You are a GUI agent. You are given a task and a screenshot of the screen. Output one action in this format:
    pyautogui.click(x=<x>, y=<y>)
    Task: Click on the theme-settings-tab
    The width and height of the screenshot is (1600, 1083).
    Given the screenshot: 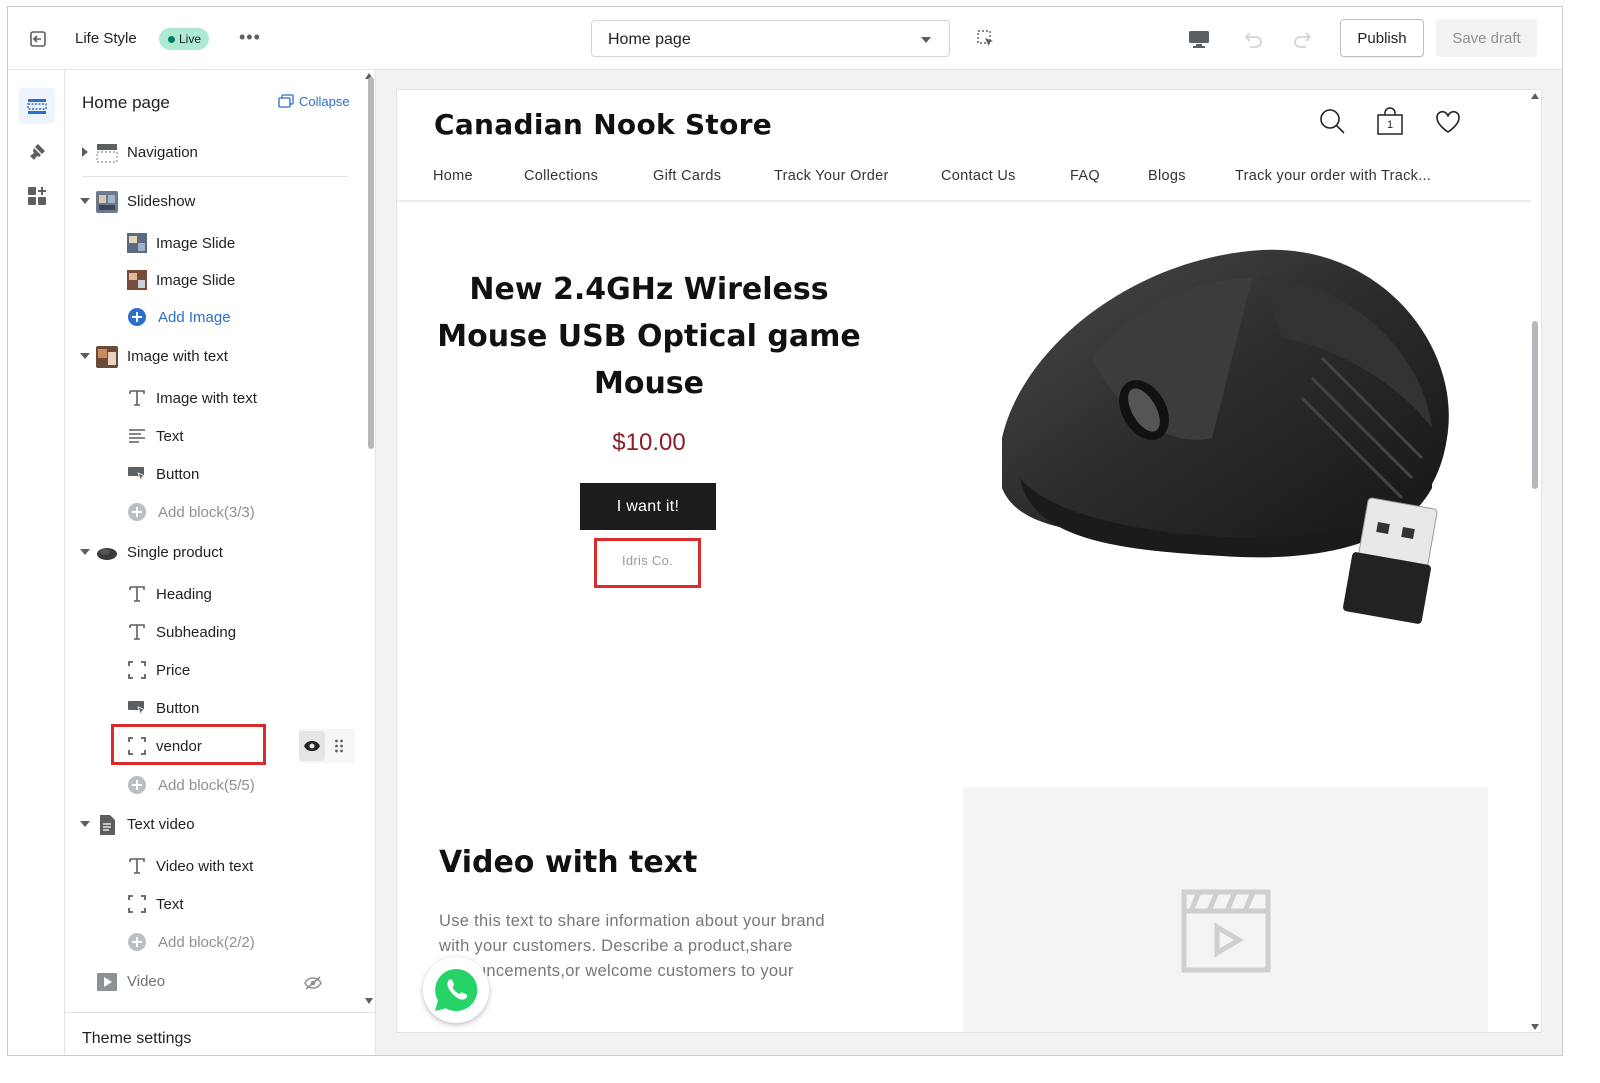 What is the action you would take?
    pyautogui.click(x=37, y=152)
    